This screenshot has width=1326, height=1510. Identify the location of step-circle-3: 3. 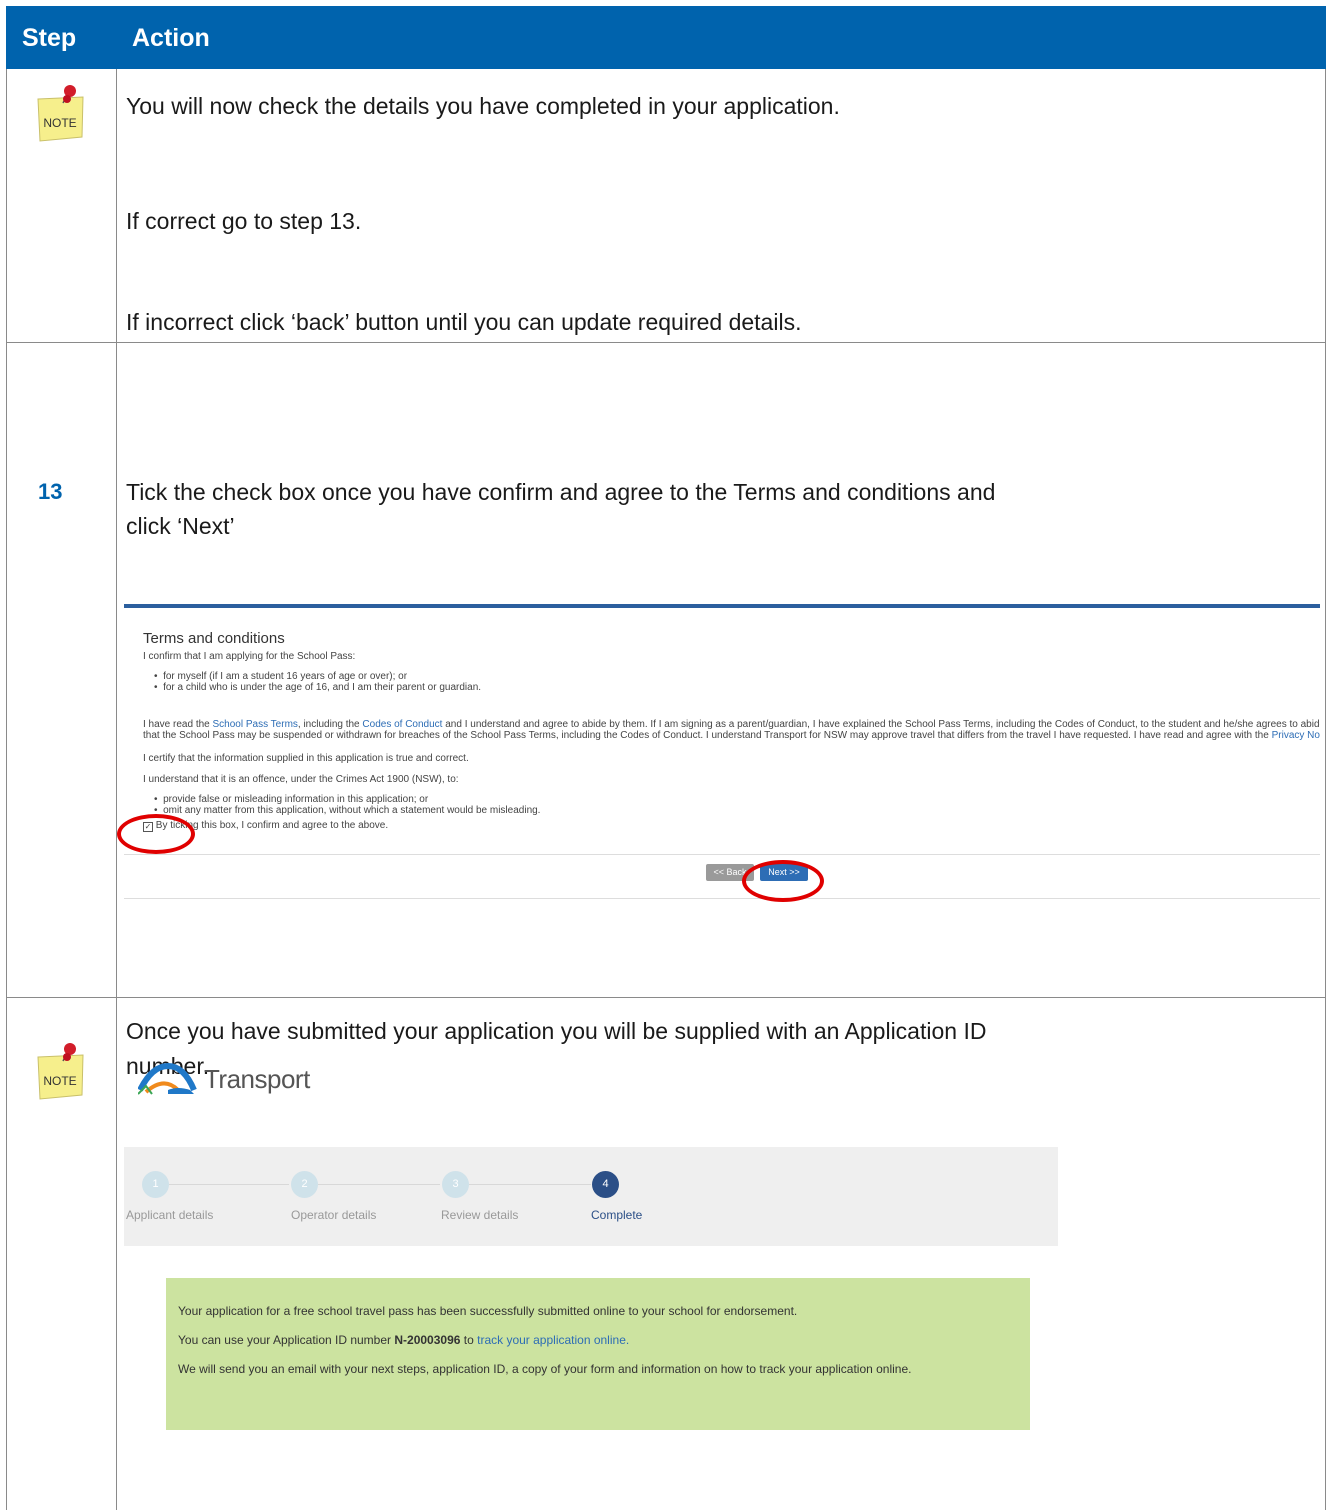
(455, 1184).